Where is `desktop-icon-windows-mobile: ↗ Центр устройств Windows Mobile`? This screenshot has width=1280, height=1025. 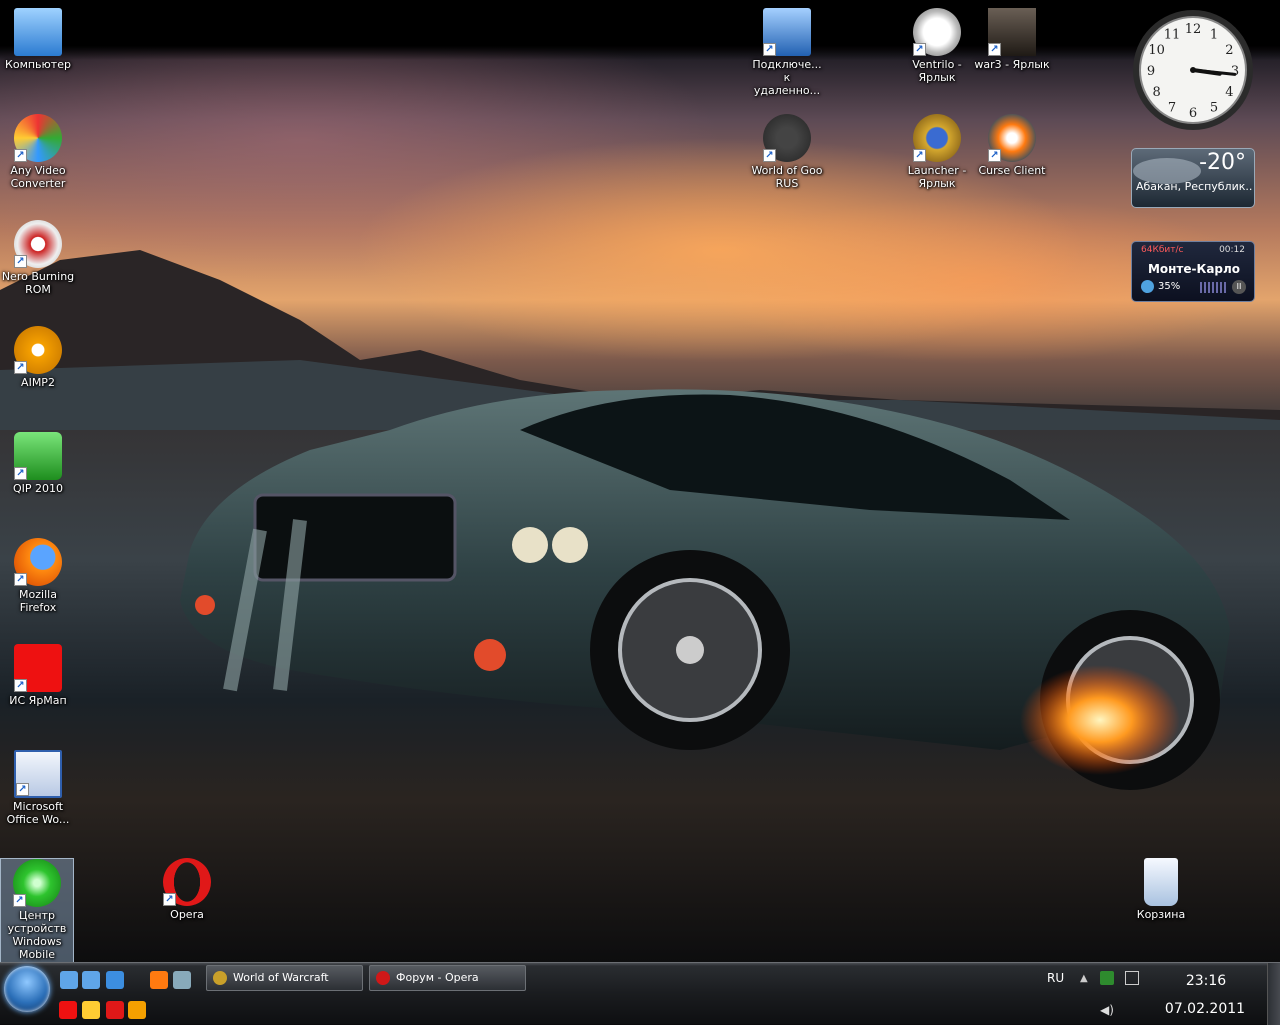 desktop-icon-windows-mobile: ↗ Центр устройств Windows Mobile is located at coordinates (37, 911).